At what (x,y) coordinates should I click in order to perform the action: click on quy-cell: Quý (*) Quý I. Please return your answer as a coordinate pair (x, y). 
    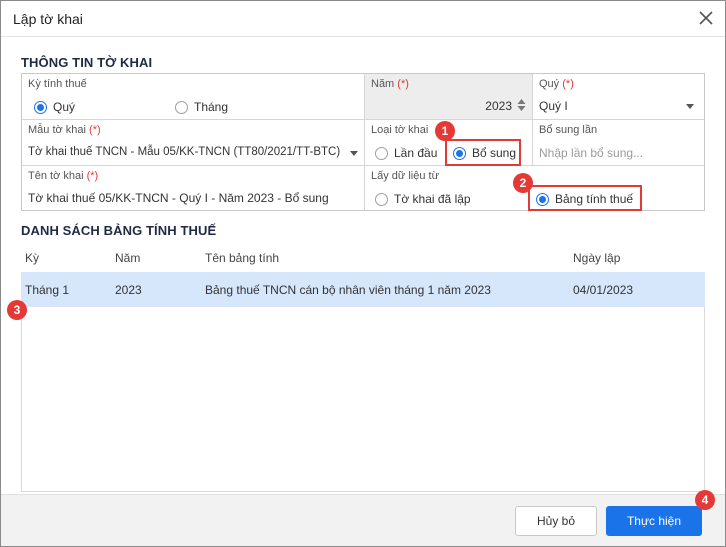
    Looking at the image, I should click on (618, 97).